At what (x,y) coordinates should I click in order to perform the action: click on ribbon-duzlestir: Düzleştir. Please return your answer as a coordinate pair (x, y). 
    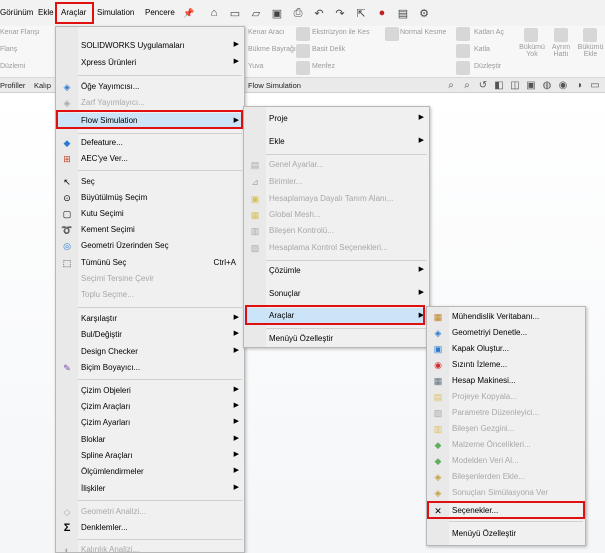
    Looking at the image, I should click on (487, 66).